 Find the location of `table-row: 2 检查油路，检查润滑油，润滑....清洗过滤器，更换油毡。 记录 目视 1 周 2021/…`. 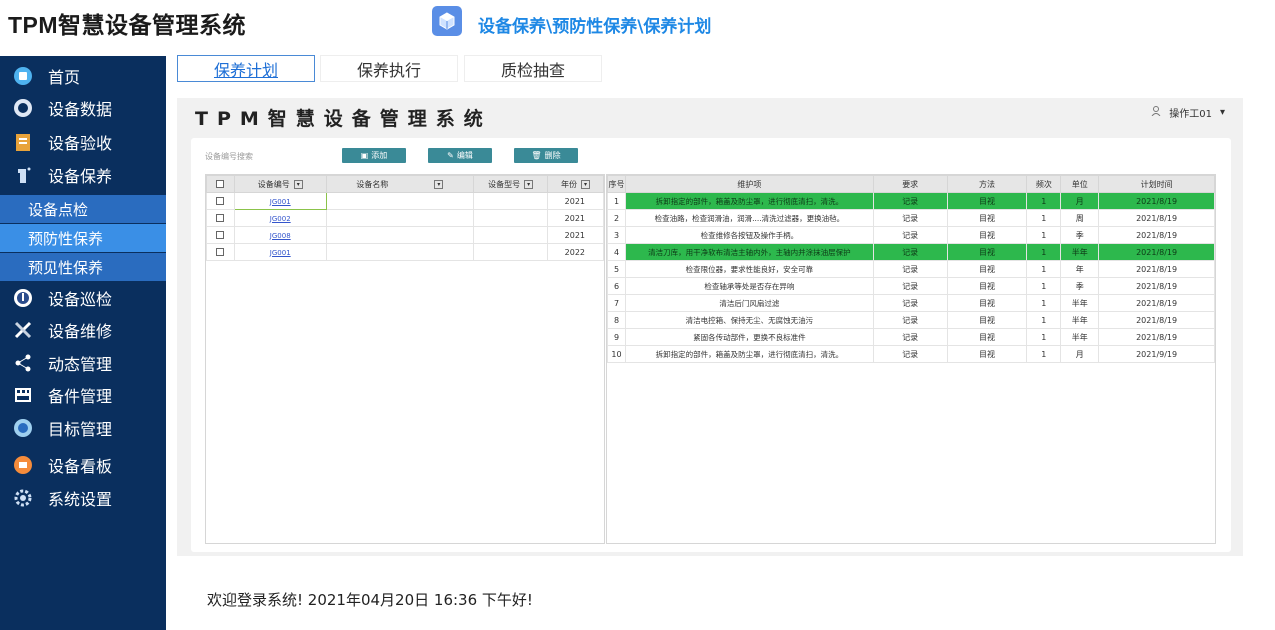

table-row: 2 检查油路，检查润滑油，润滑....清洗过滤器，更换油毡。 记录 目视 1 周 2021/… is located at coordinates (911, 218).